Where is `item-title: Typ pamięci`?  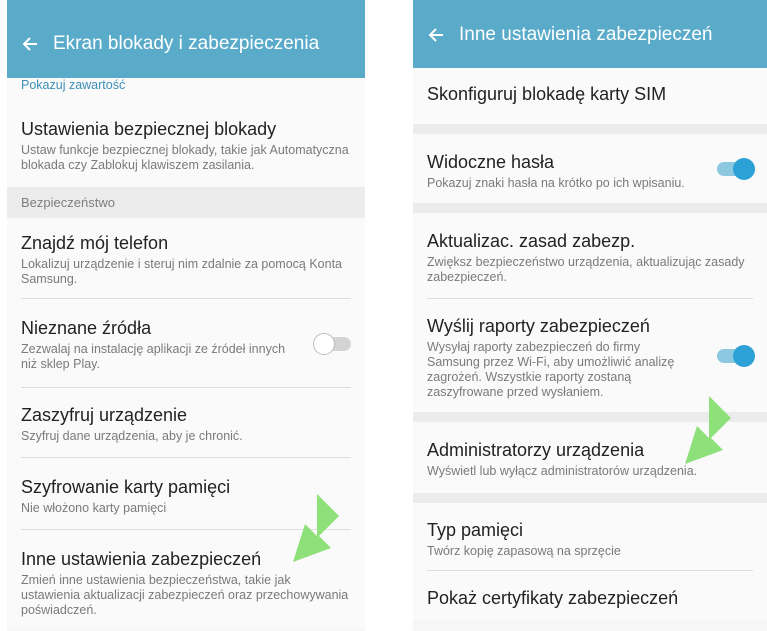 item-title: Typ pamięci is located at coordinates (475, 530).